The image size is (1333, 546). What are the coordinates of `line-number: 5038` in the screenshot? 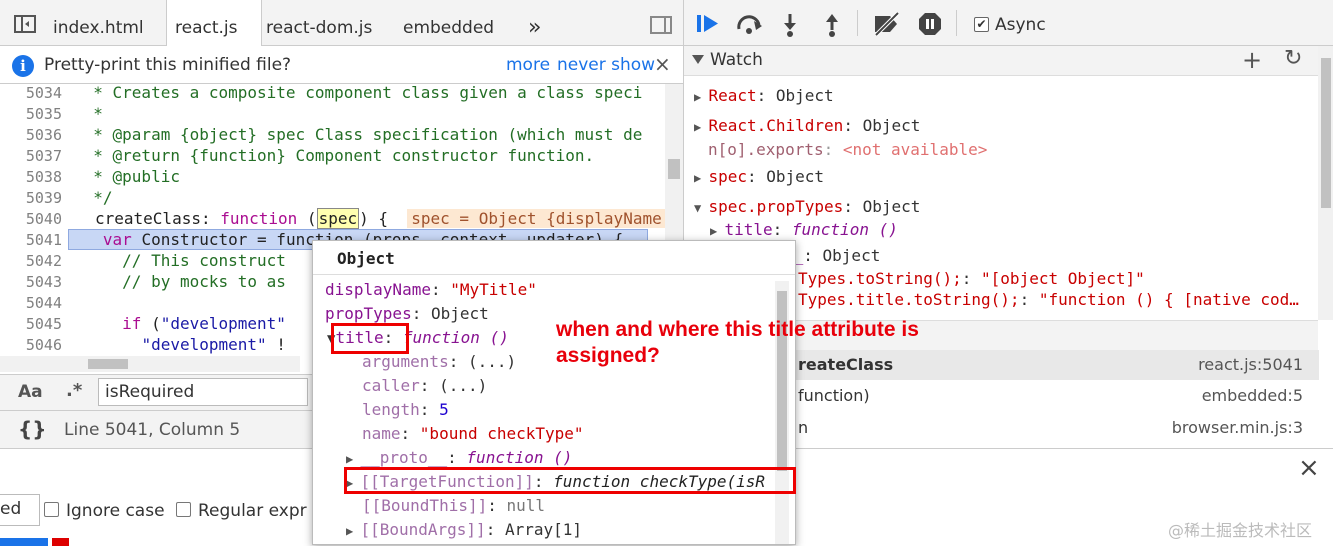 It's located at (34, 177).